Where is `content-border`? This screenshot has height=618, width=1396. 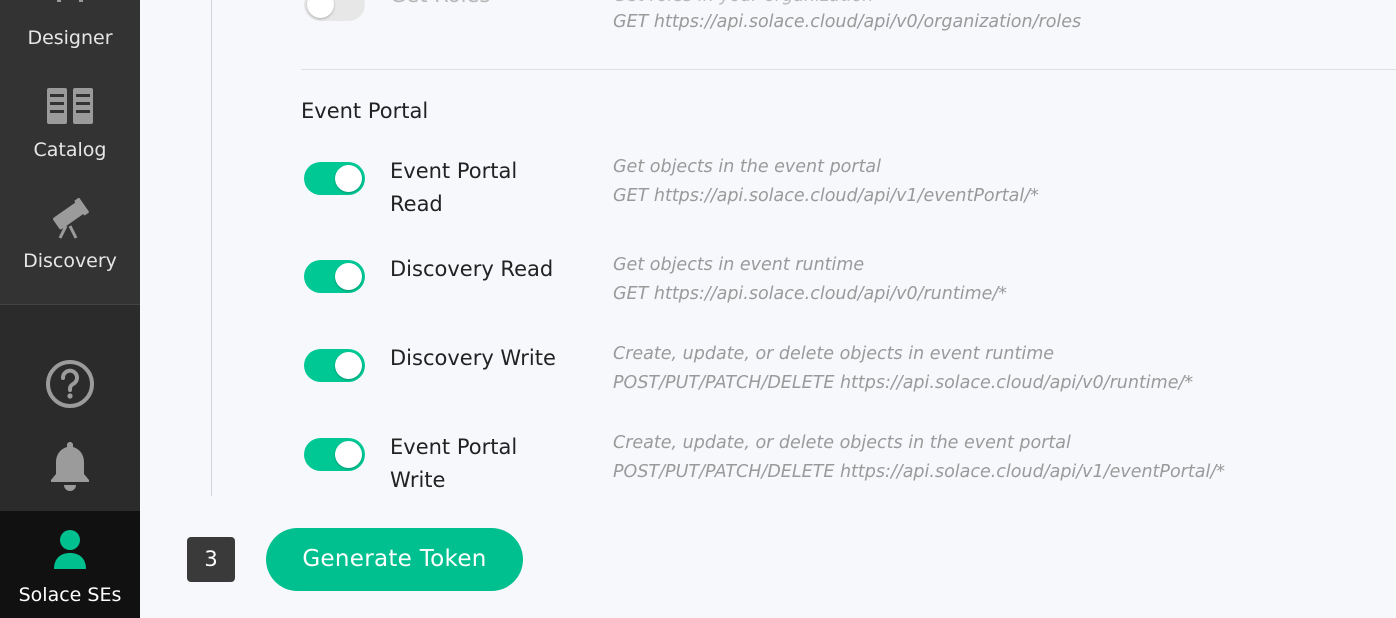 content-border is located at coordinates (211, 248).